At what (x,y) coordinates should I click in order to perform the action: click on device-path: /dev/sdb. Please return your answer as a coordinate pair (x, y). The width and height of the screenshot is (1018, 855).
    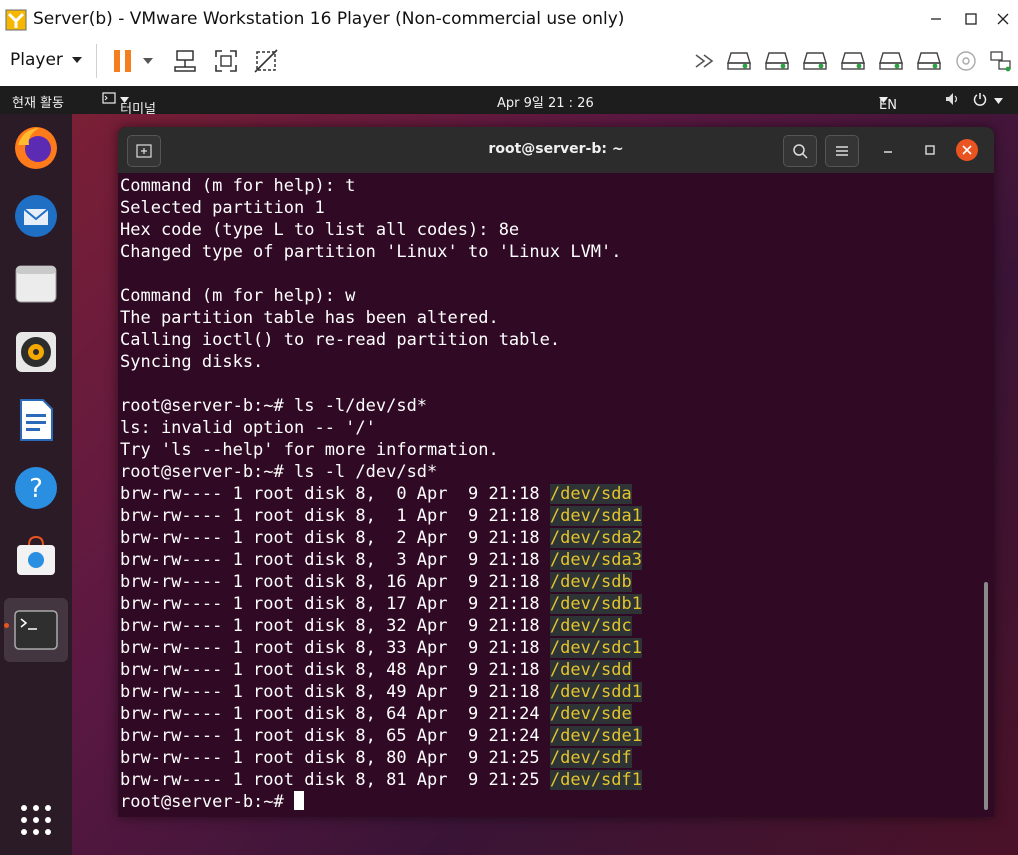
    Looking at the image, I should click on (590, 582).